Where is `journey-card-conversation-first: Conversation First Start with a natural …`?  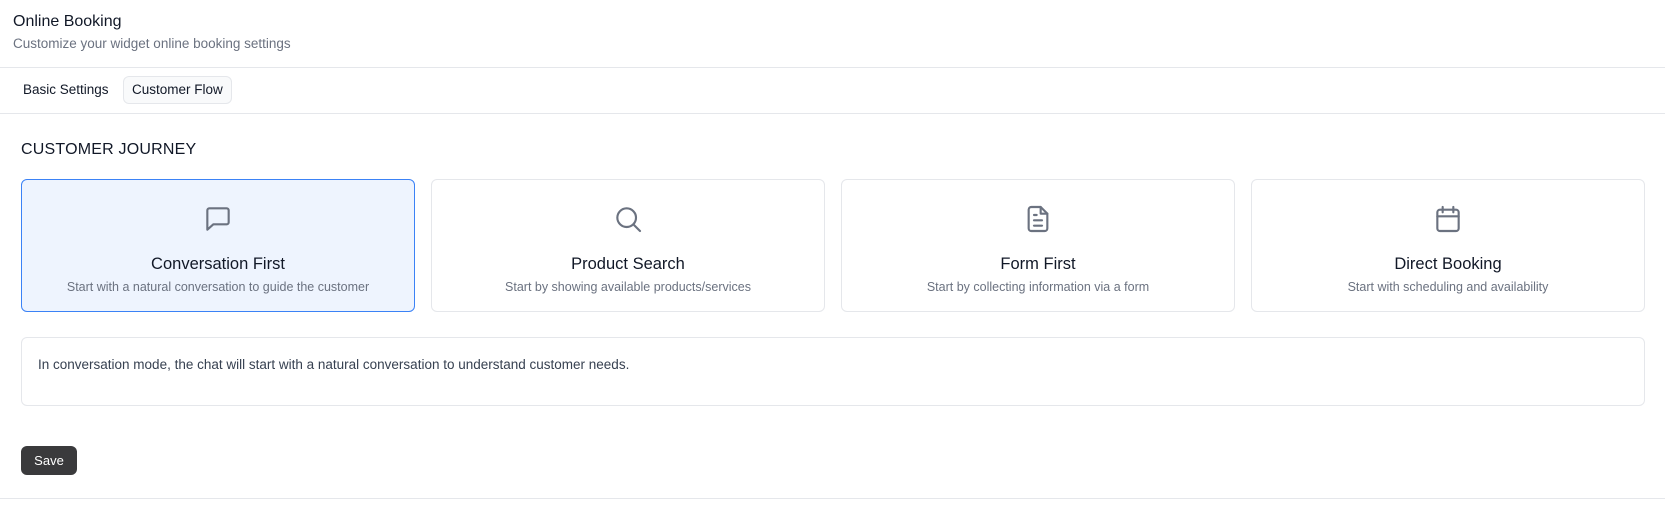
journey-card-conversation-first: Conversation First Start with a natural … is located at coordinates (218, 245).